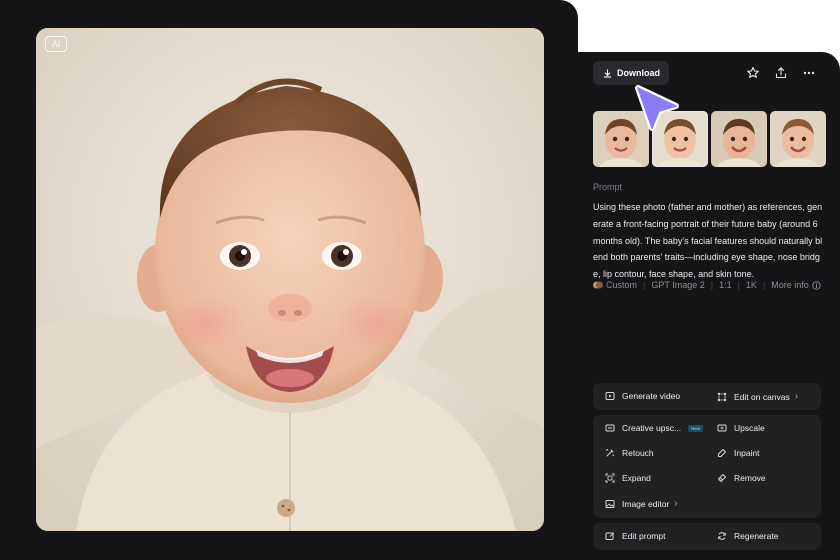  I want to click on ai-badge: AI, so click(56, 44).